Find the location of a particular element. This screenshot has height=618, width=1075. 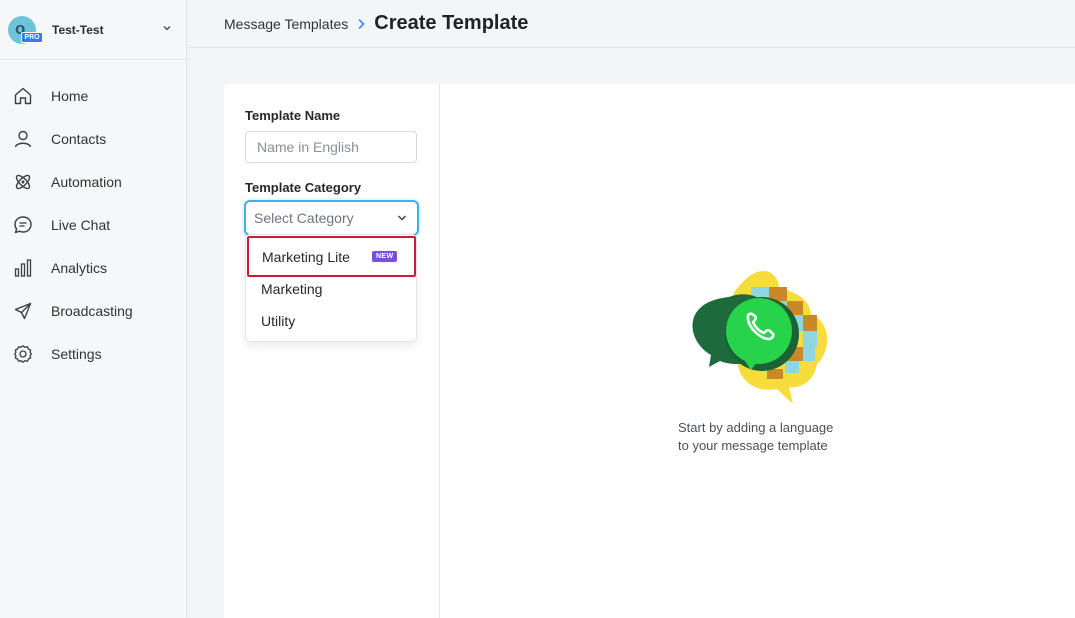

sidebar-item-label: Home is located at coordinates (70, 95).